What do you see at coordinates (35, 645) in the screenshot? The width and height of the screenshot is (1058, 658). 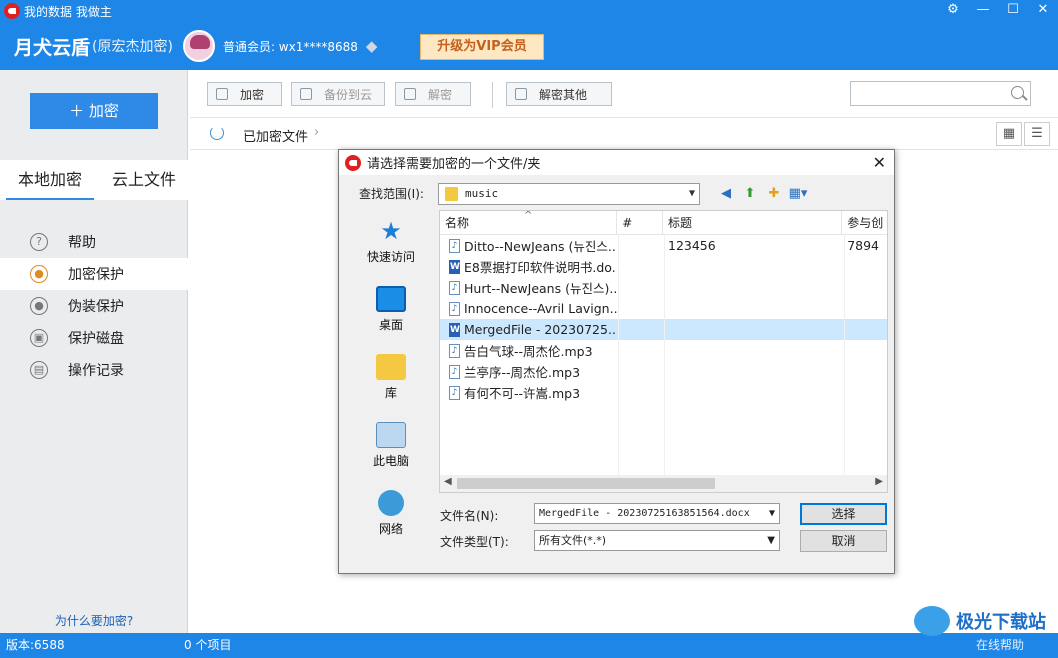 I see `version-label: 版本:6588` at bounding box center [35, 645].